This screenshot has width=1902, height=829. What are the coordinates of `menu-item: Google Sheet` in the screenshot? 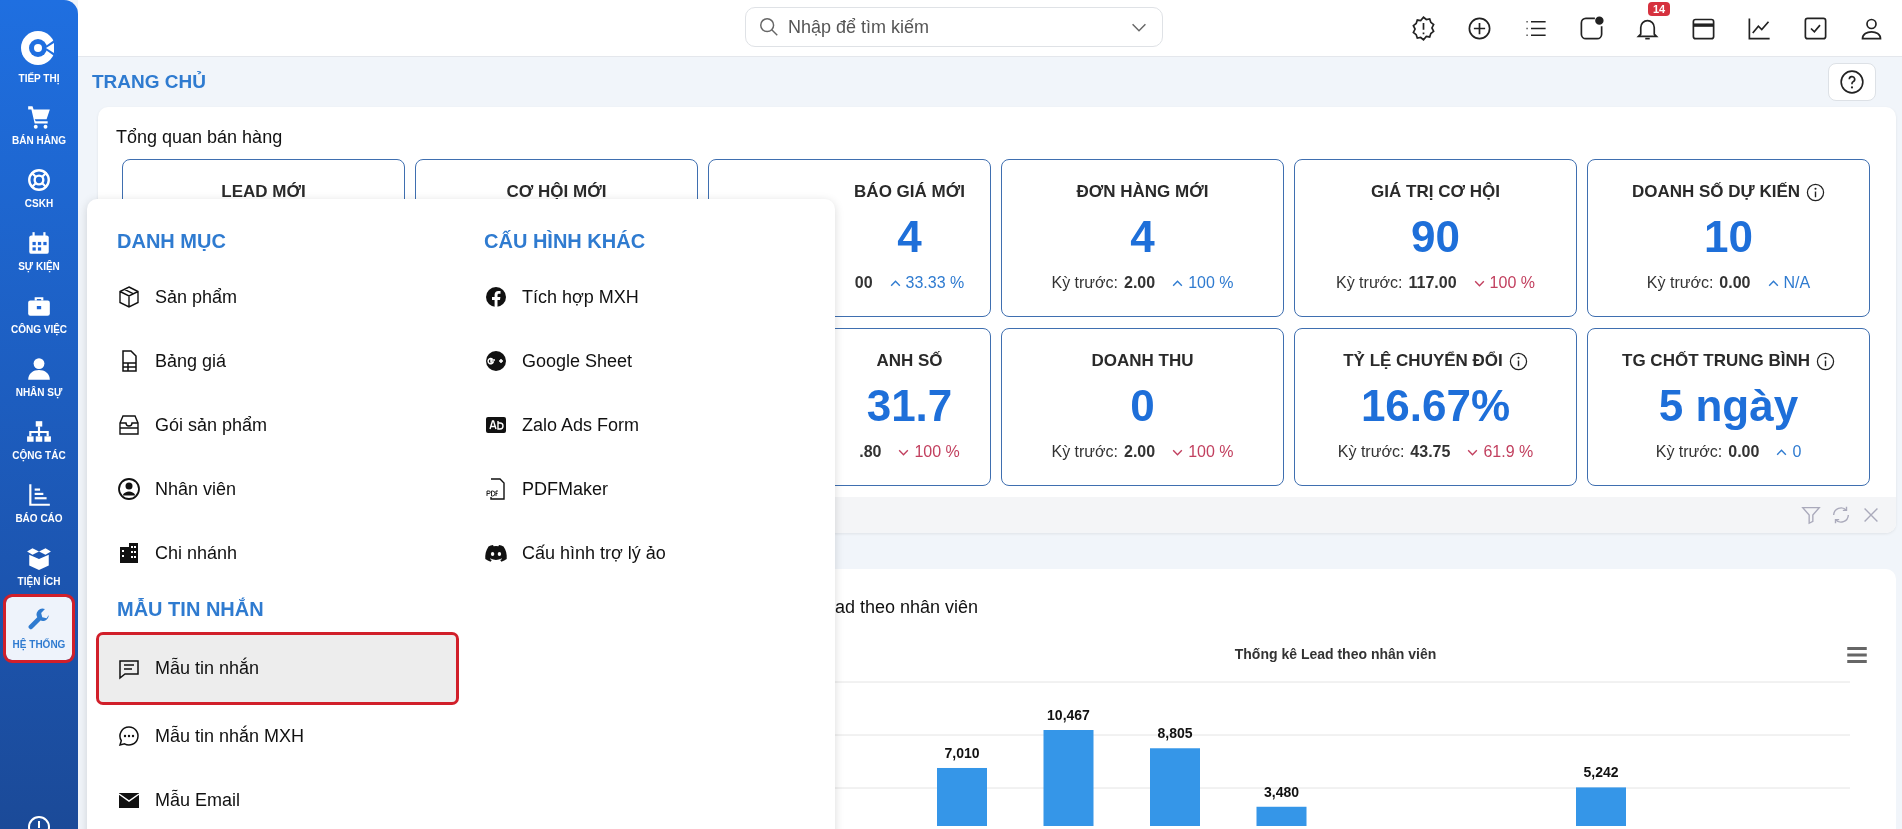 It's located at (644, 361).